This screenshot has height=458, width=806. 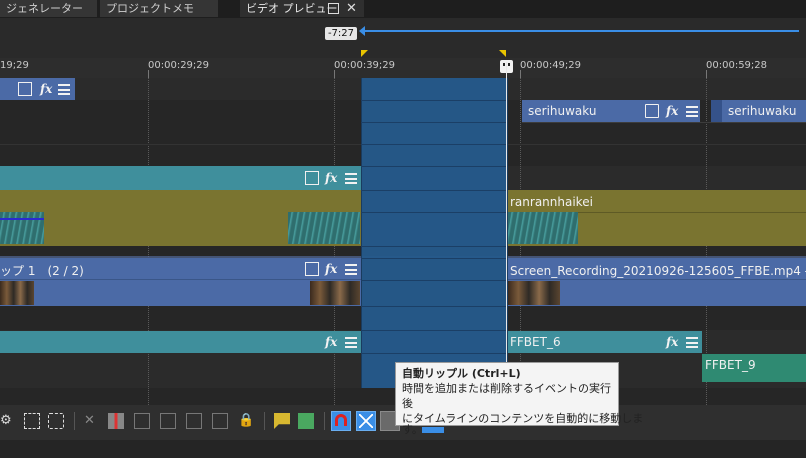 I want to click on tooltip-body-line: にタイムラインのコンテンツを自動的に移動しま, so click(x=523, y=418).